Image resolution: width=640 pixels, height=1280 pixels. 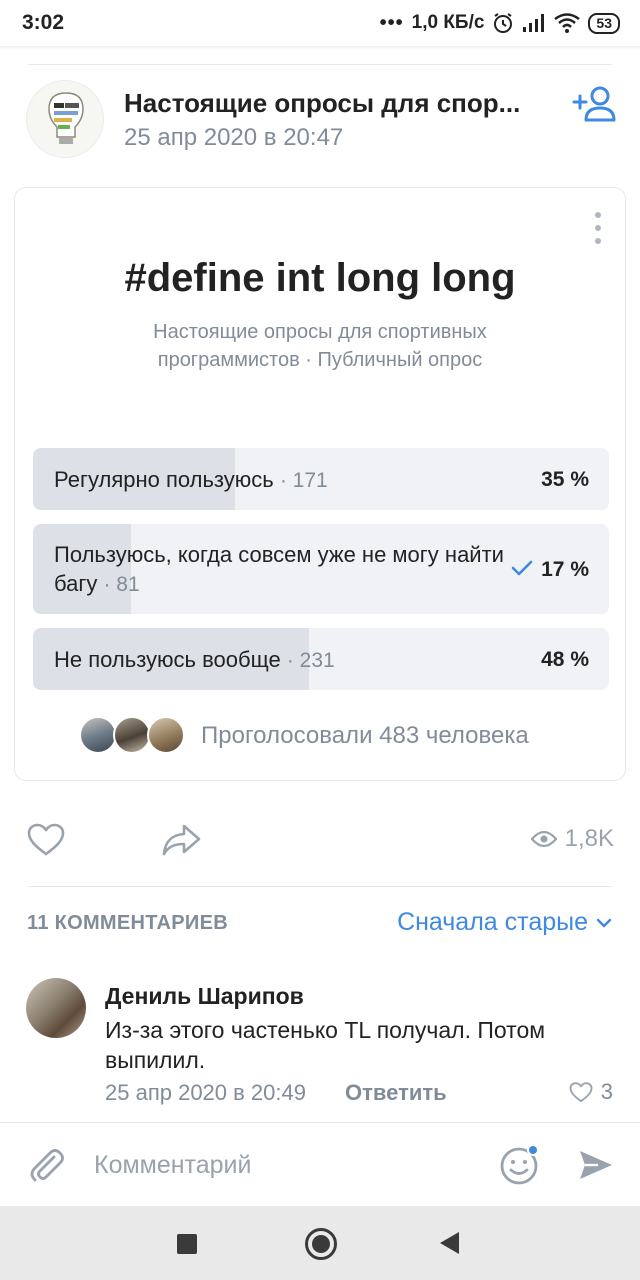 I want to click on share-button, so click(x=182, y=840).